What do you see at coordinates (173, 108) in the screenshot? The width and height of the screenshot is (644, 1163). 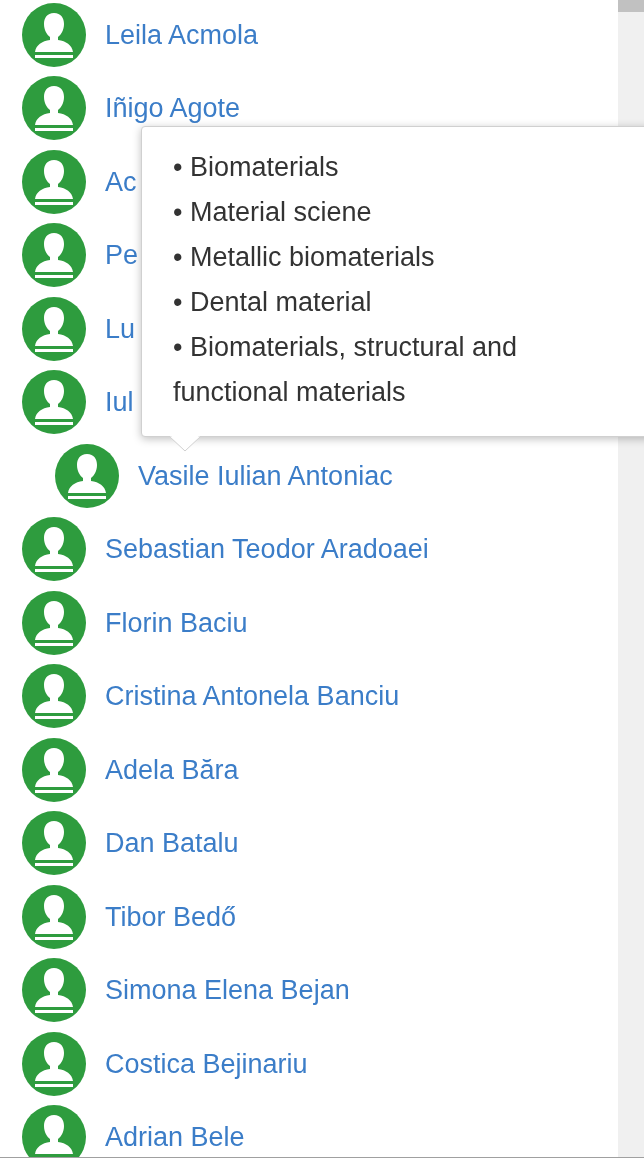 I see `person-link: Iñigo Agote` at bounding box center [173, 108].